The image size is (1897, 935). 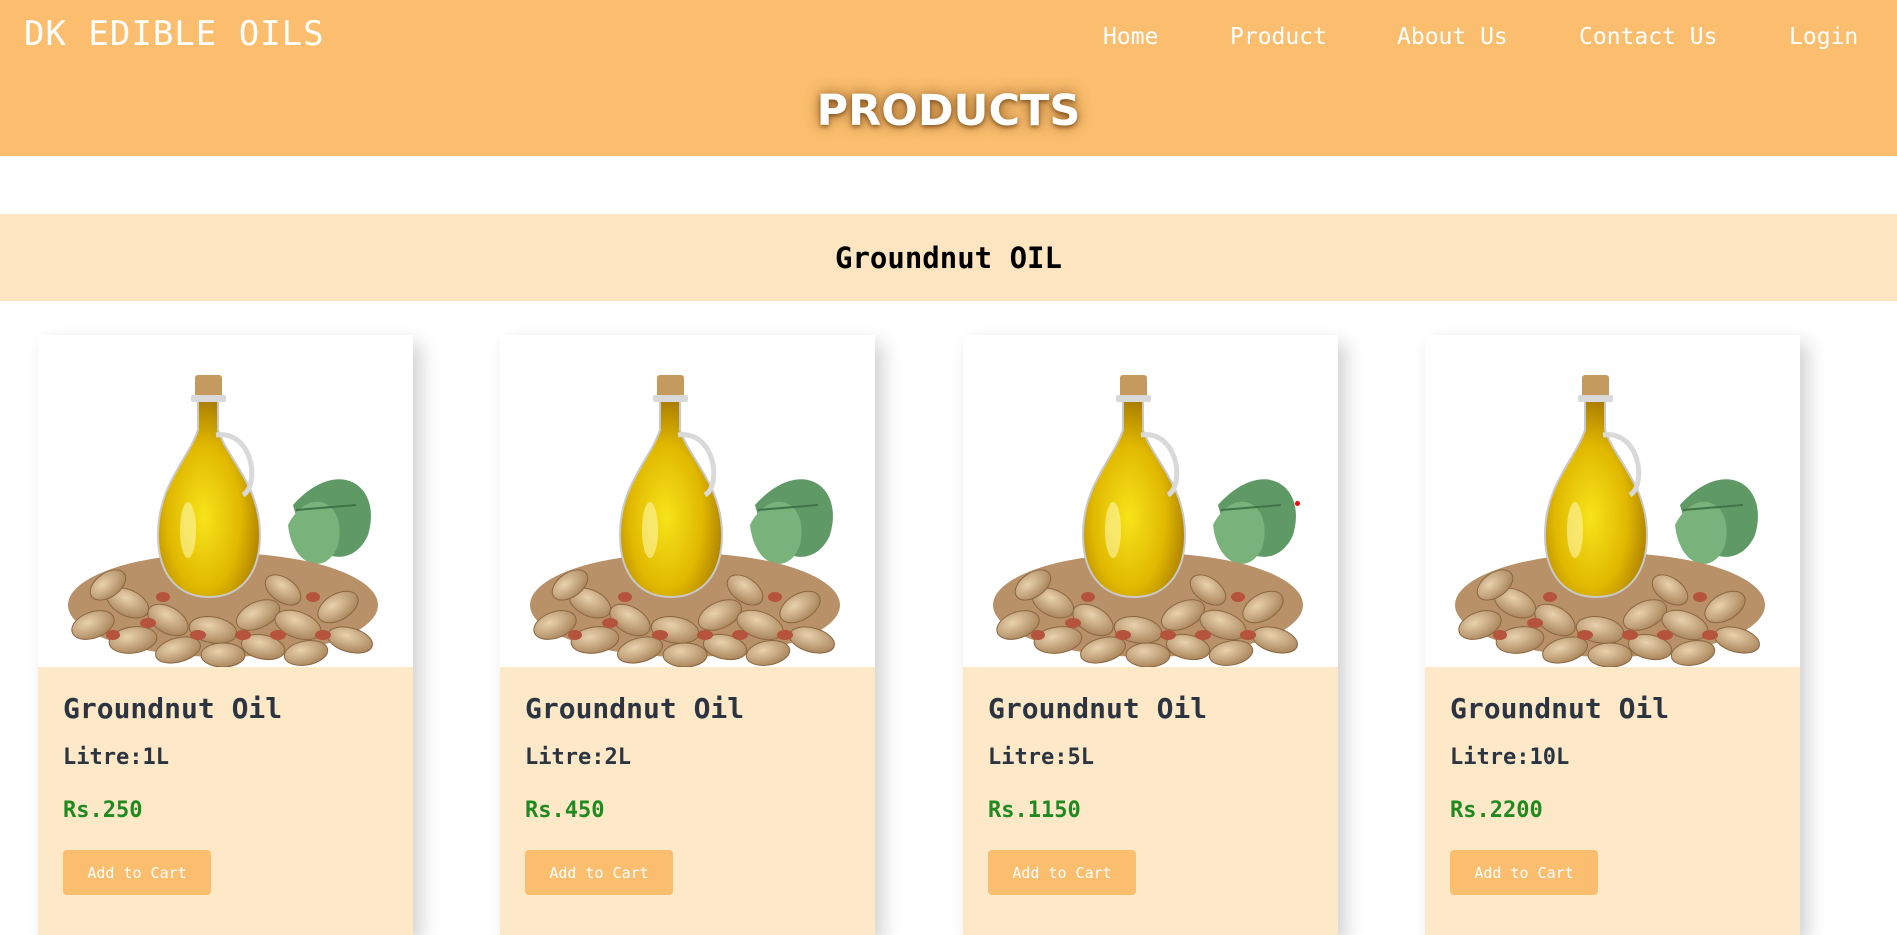 I want to click on nav-product: Product, so click(x=1278, y=37).